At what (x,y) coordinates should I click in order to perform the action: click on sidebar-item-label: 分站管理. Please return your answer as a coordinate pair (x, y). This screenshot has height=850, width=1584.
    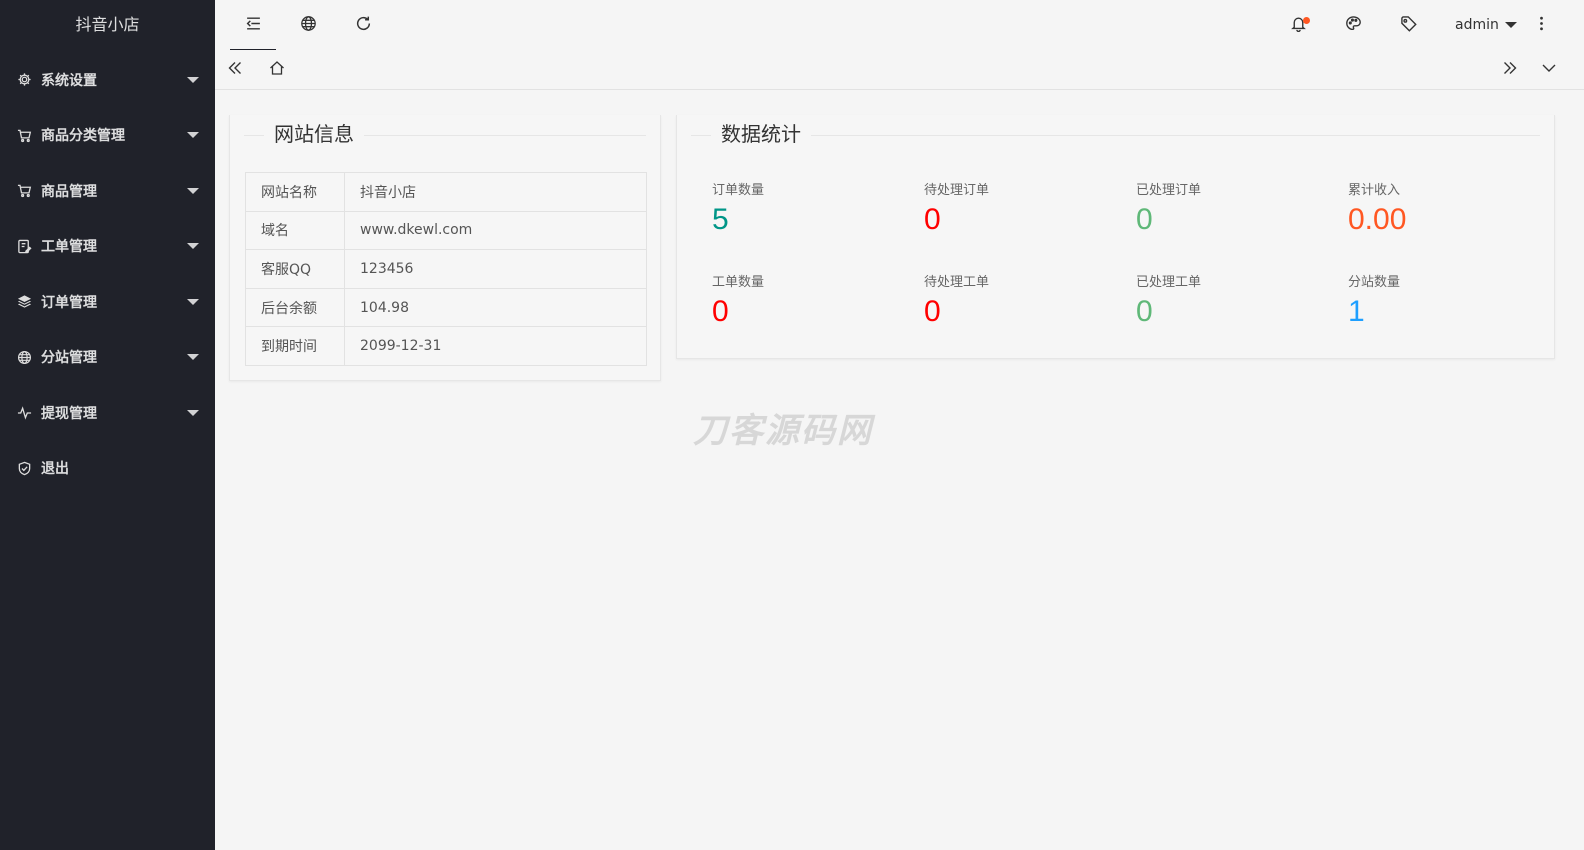
    Looking at the image, I should click on (69, 358).